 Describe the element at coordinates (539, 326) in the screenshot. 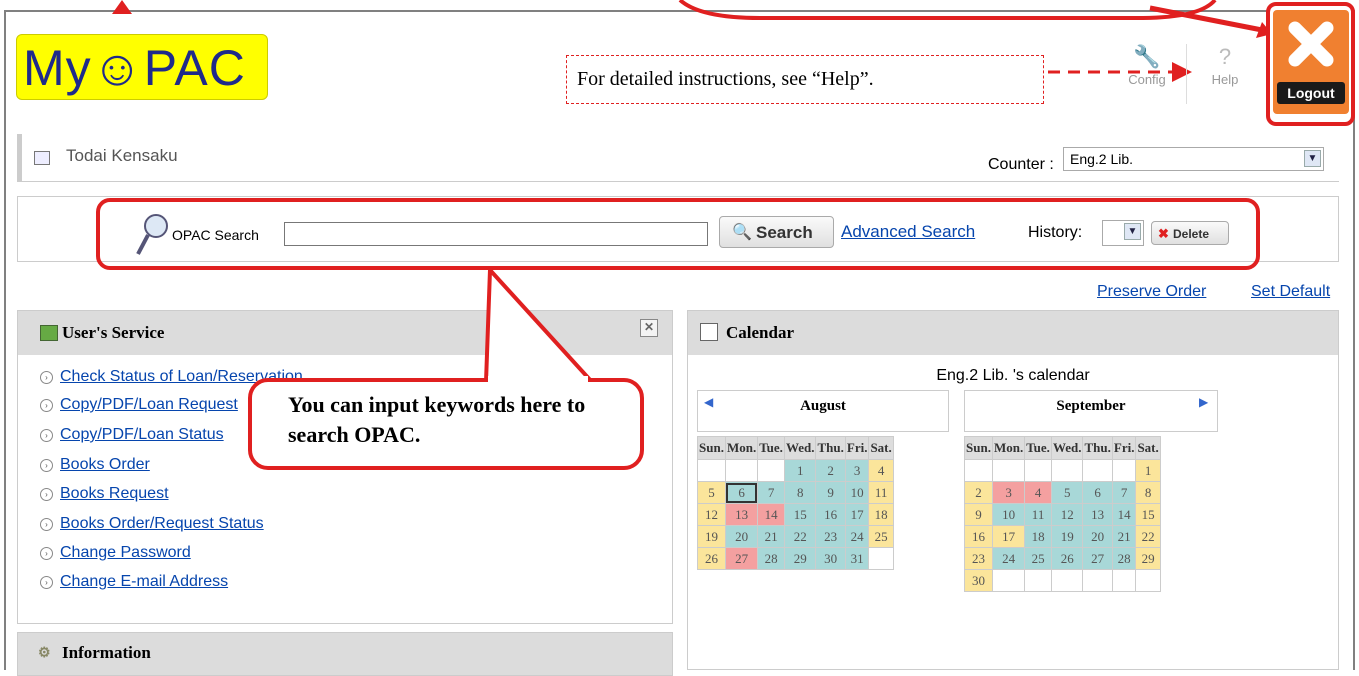

I see `callout-tail` at that location.